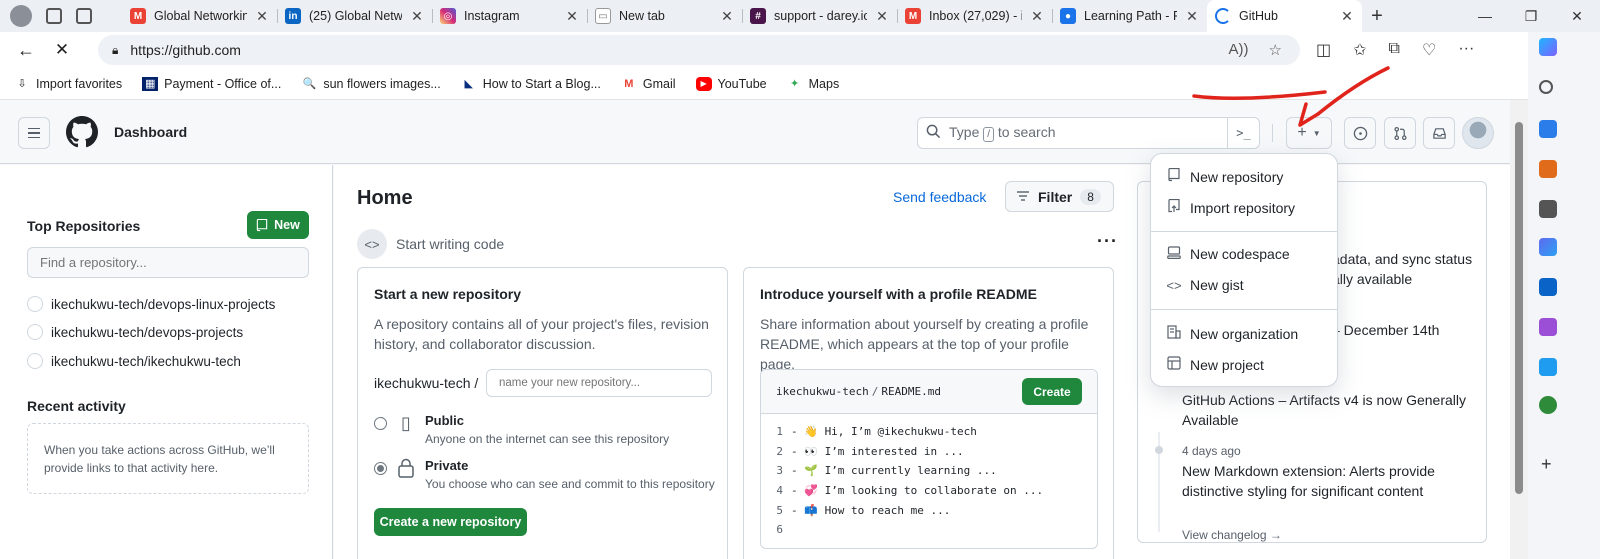 The height and width of the screenshot is (559, 1600). I want to click on menu-item-new-organization: New organization, so click(1232, 333).